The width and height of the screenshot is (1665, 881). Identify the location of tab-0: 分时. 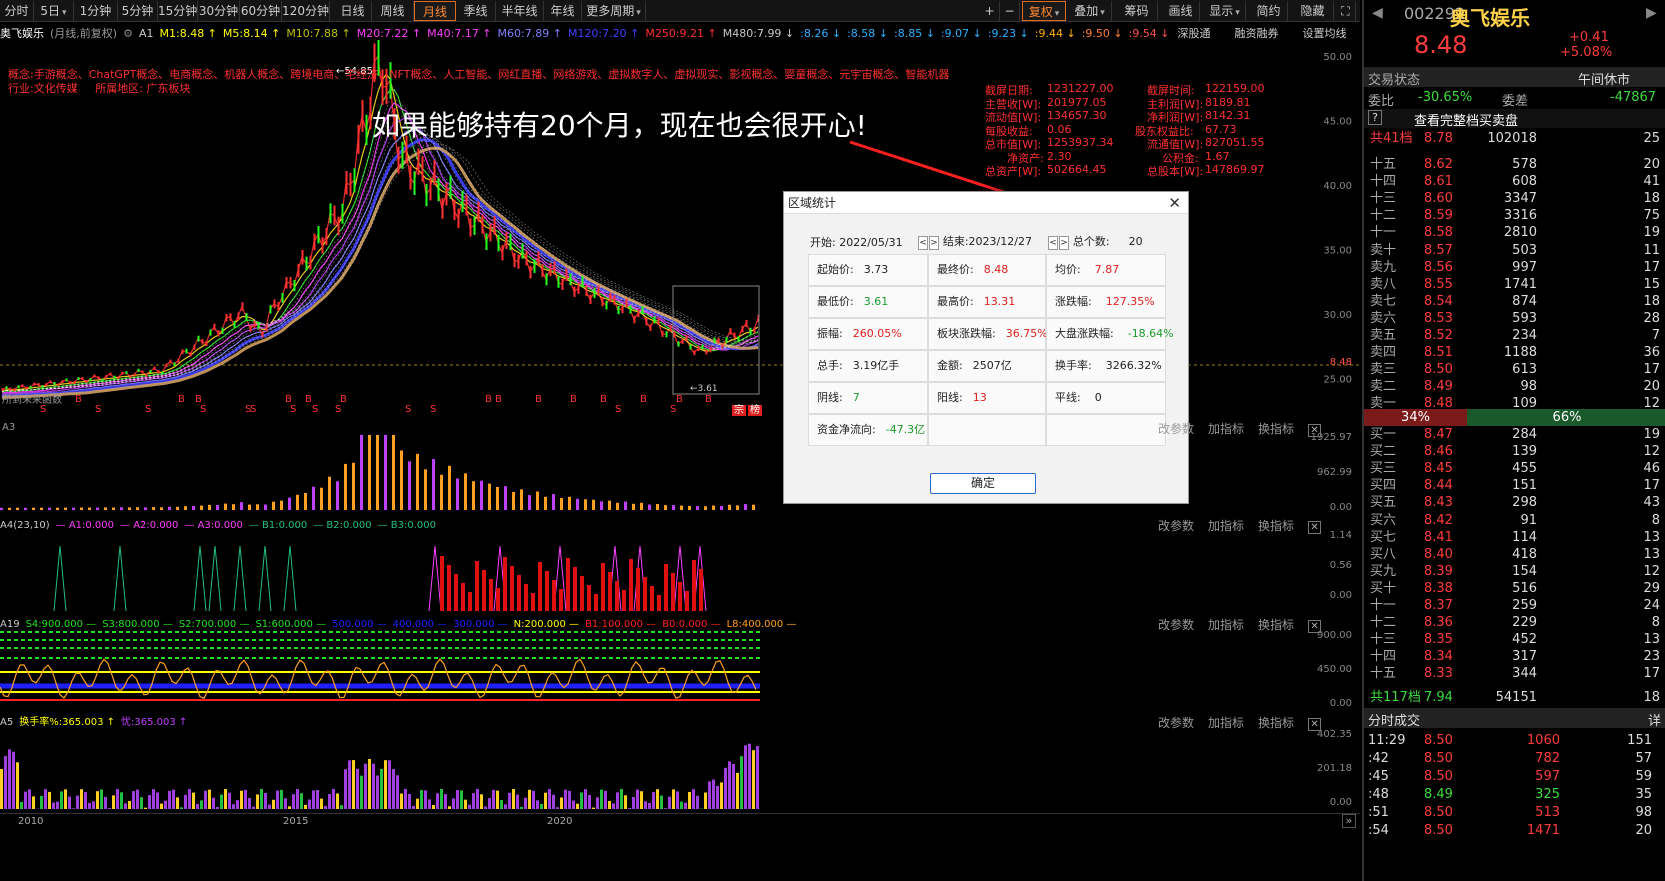
(17, 11).